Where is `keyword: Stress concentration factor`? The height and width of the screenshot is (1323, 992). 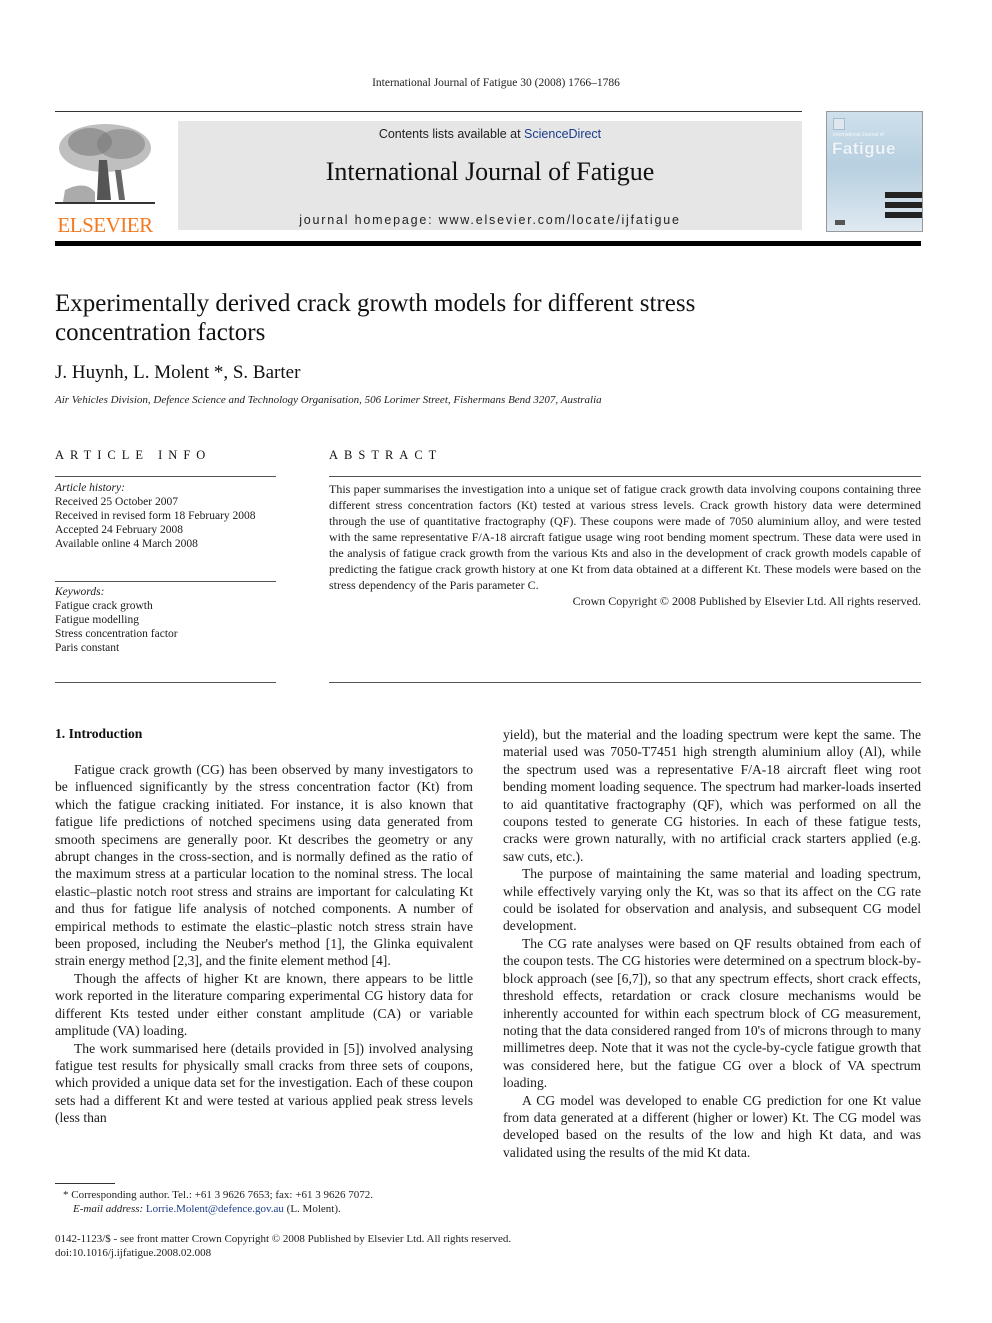
keyword: Stress concentration factor is located at coordinates (116, 634).